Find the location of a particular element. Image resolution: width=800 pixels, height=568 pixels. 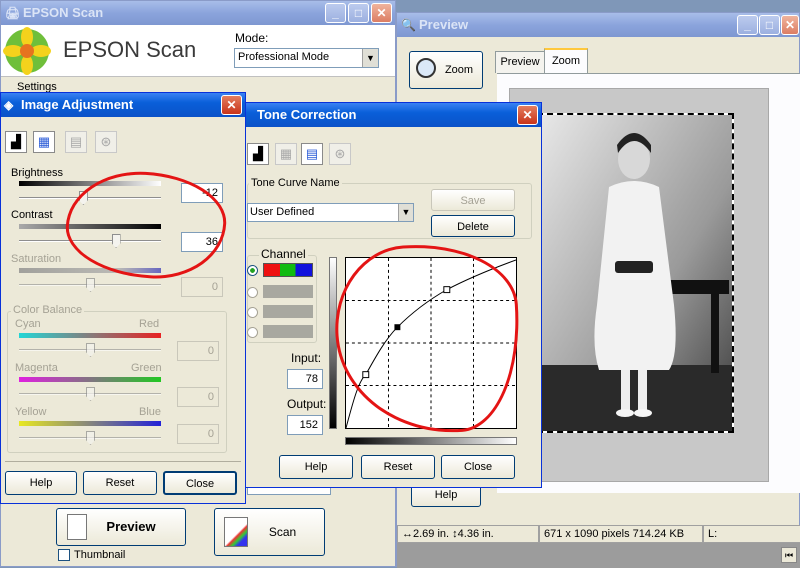

histogram-icon: ▟ is located at coordinates (258, 154).